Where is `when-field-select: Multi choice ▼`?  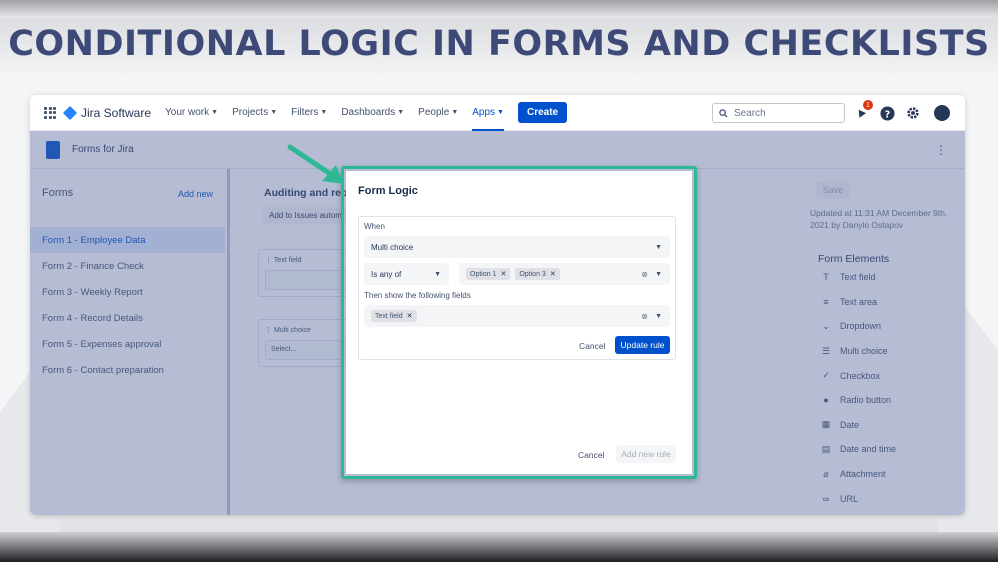 when-field-select: Multi choice ▼ is located at coordinates (517, 247).